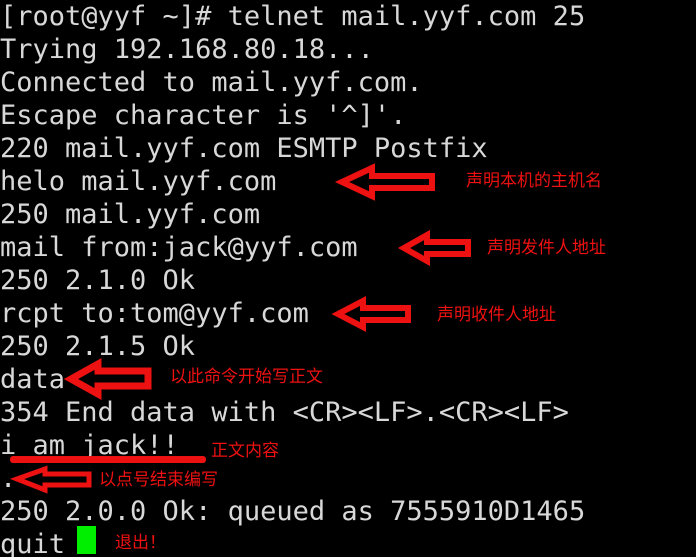 Image resolution: width=696 pixels, height=557 pixels. What do you see at coordinates (293, 511) in the screenshot?
I see `terminal-line-250-queued: 250 2.0.0 Ok: queued as 7555910D1465` at bounding box center [293, 511].